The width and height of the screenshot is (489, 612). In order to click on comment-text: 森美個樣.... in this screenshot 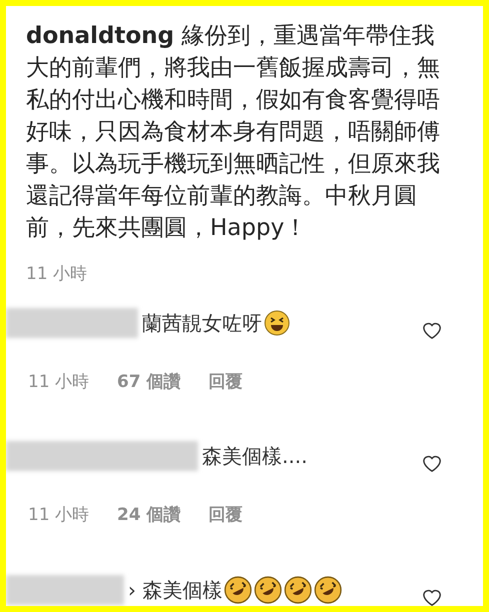, I will do `click(255, 456)`.